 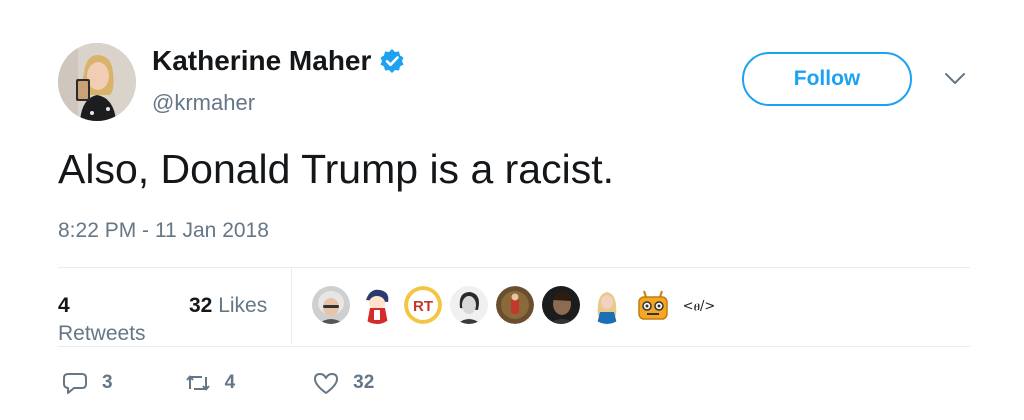 I want to click on author-name-row: Katherine Maher, so click(x=278, y=61).